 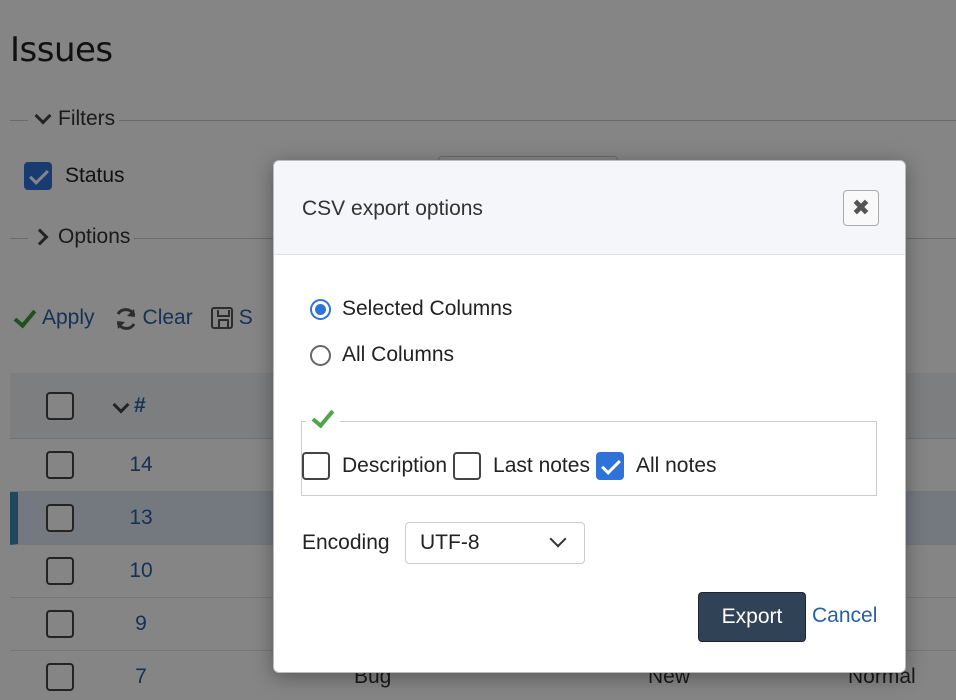 I want to click on close-icon: ✖, so click(x=861, y=208).